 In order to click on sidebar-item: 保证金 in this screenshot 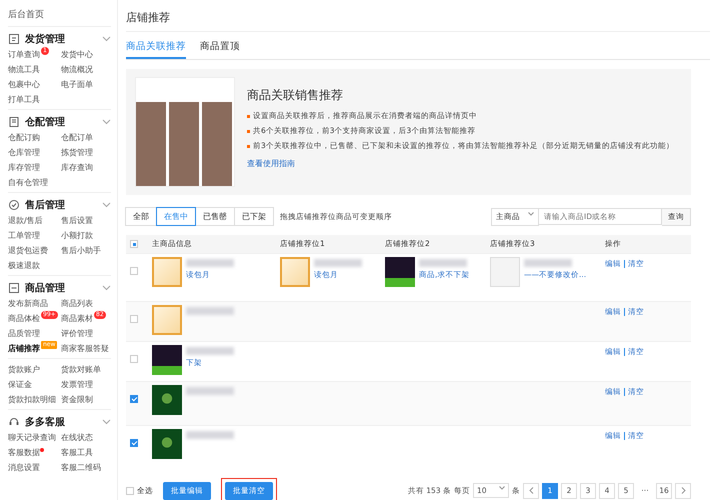, I will do `click(20, 384)`.